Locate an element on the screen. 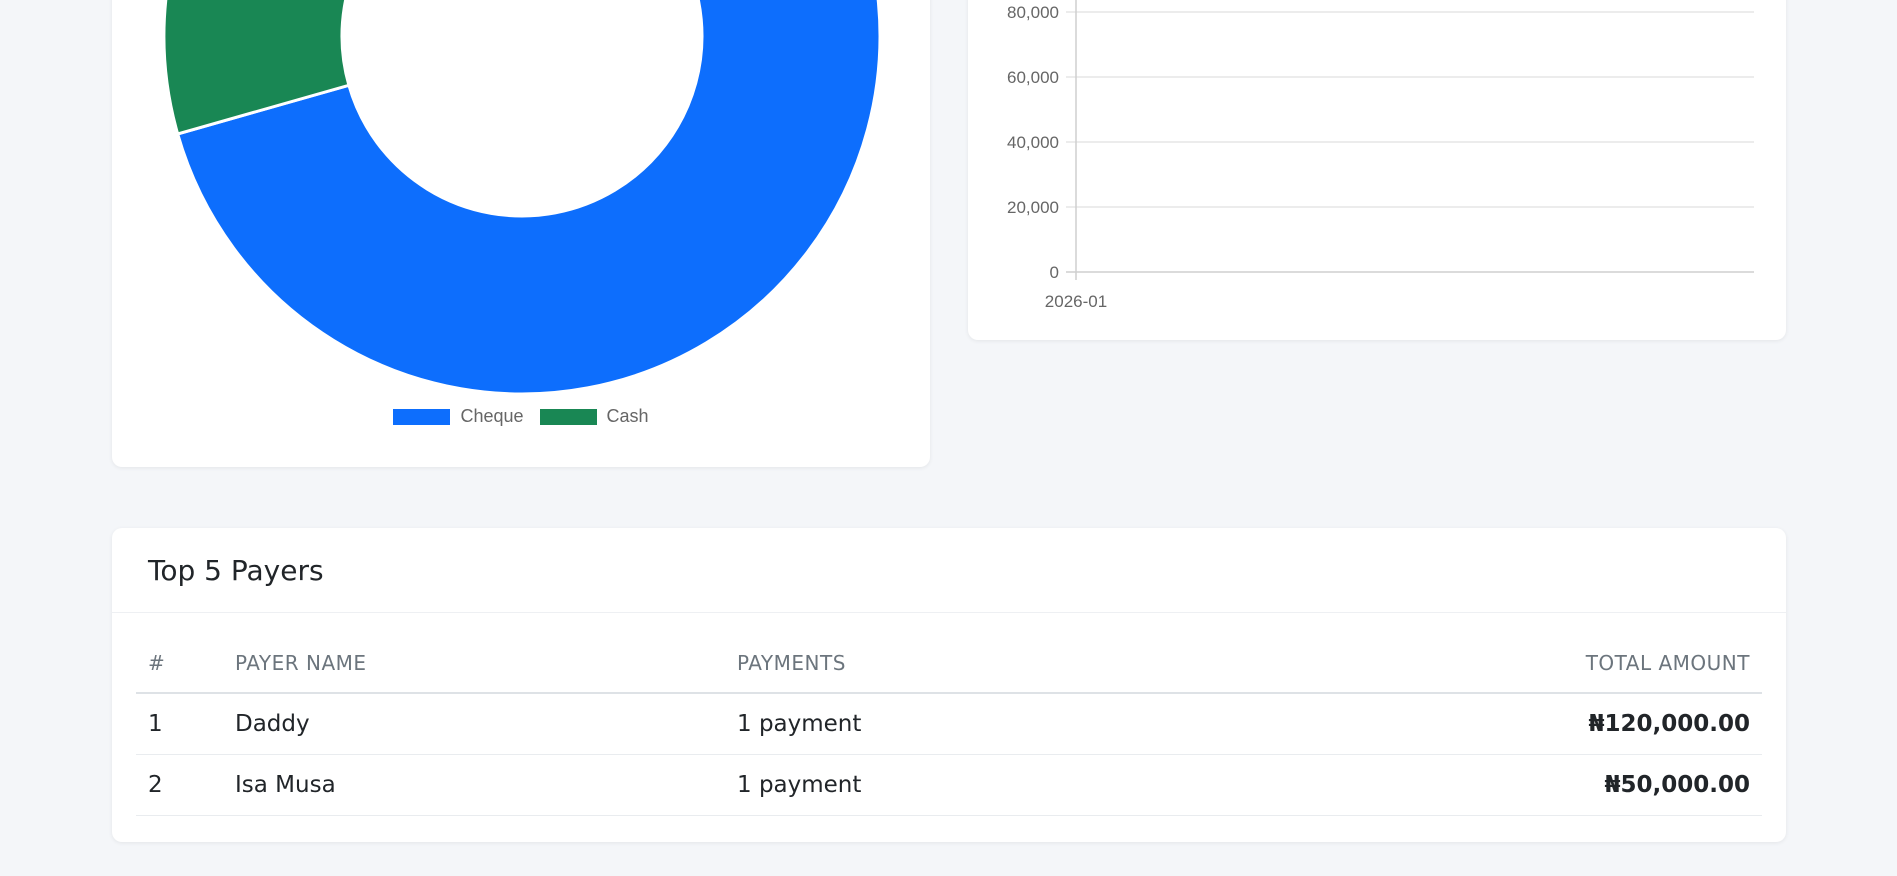 Image resolution: width=1897 pixels, height=876 pixels. row-number: 2 is located at coordinates (179, 785).